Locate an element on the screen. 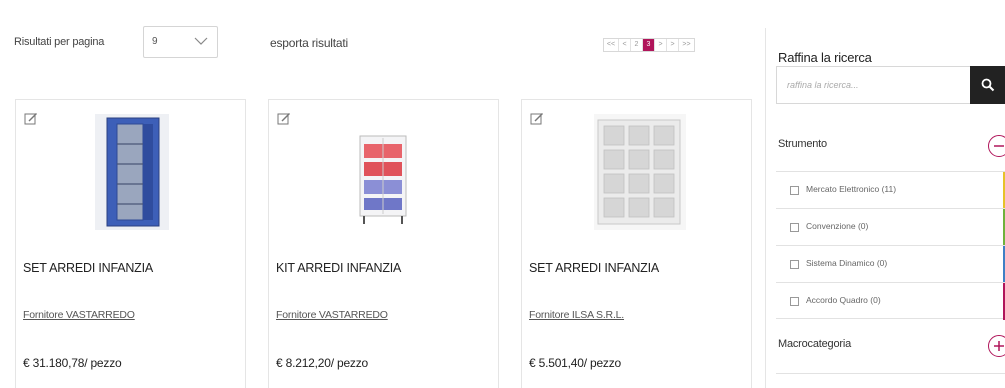  facet-option-label: Convenzione (0) is located at coordinates (837, 226).